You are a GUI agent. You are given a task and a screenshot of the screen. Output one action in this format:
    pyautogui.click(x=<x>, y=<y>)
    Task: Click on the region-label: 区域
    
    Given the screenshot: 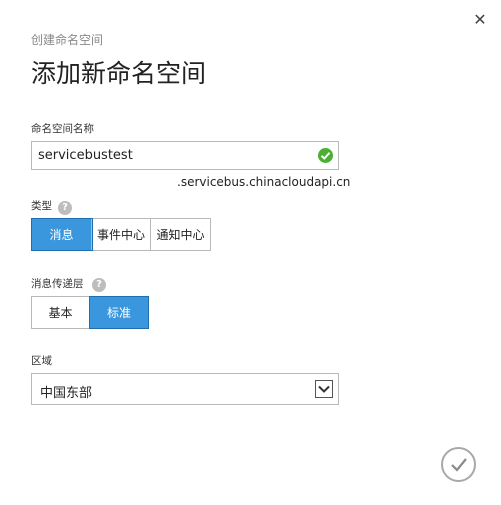 What is the action you would take?
    pyautogui.click(x=41, y=361)
    